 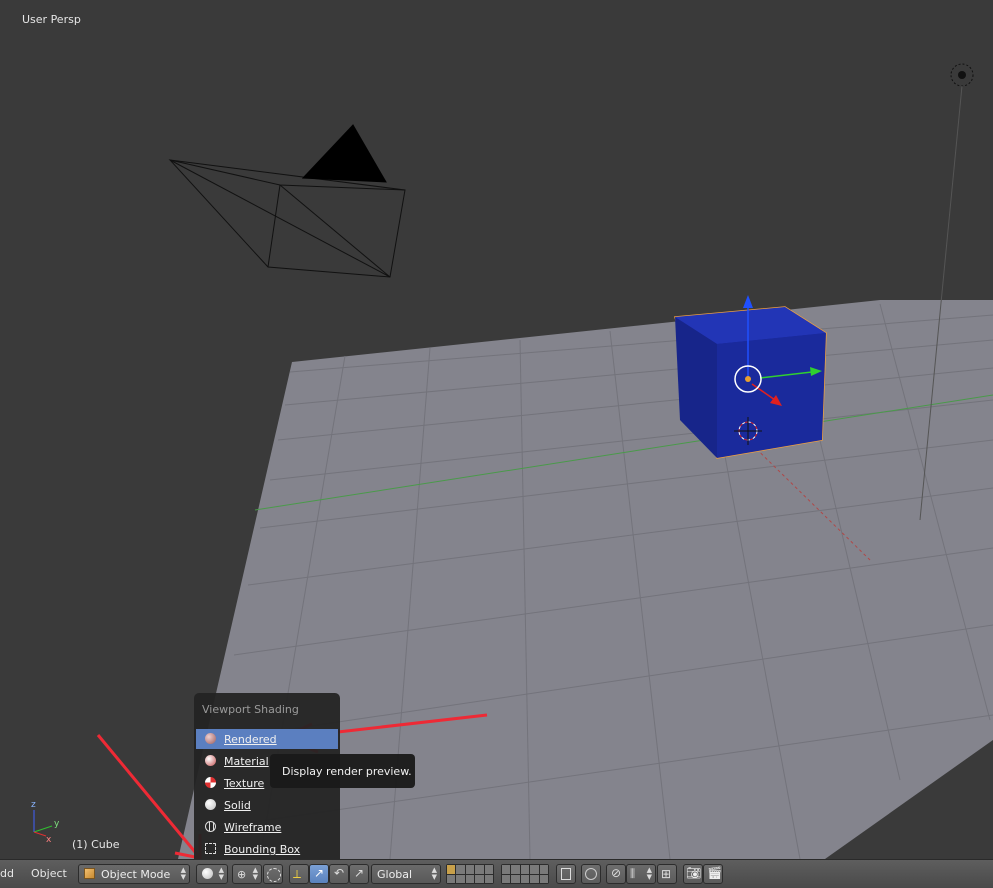 I want to click on axis-z-label: z, so click(x=33, y=805).